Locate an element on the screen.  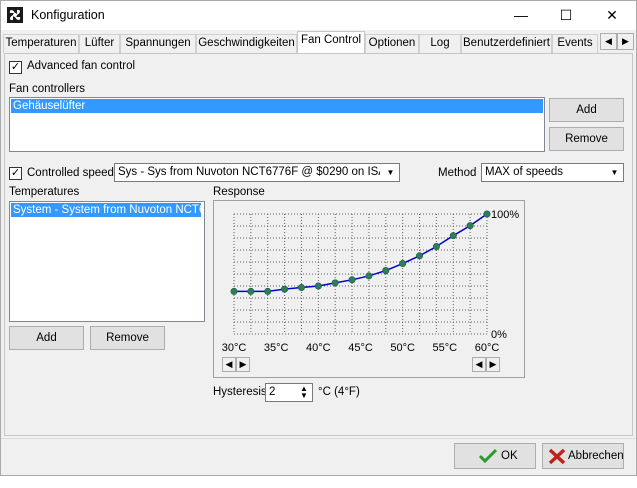
x-min-right-icon: ▶ is located at coordinates (243, 364).